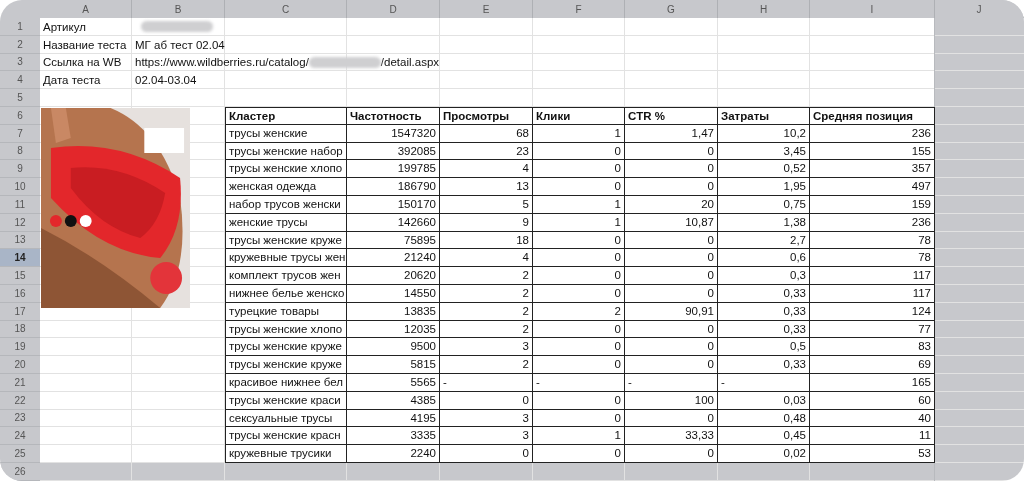  I want to click on table-cell-text: Дата теста, so click(72, 81).